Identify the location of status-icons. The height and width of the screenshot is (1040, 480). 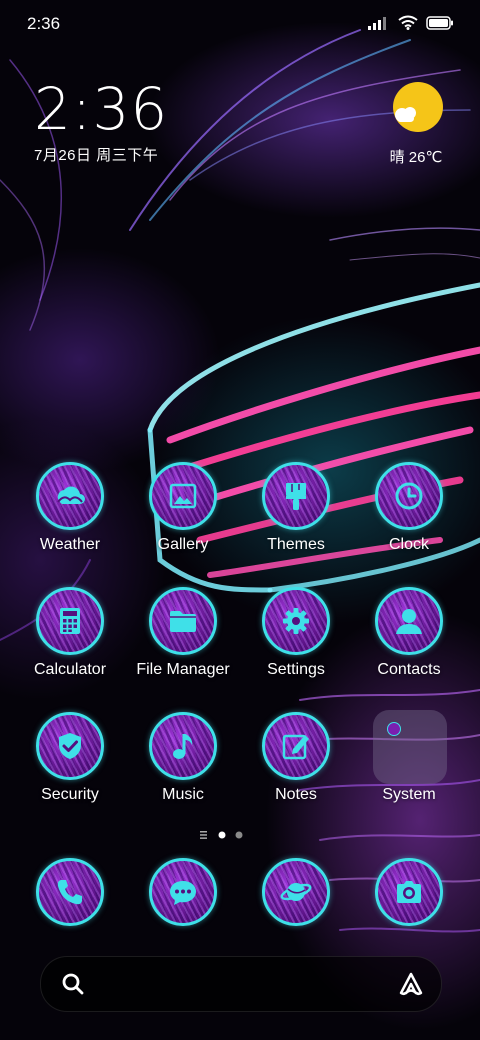
(411, 22).